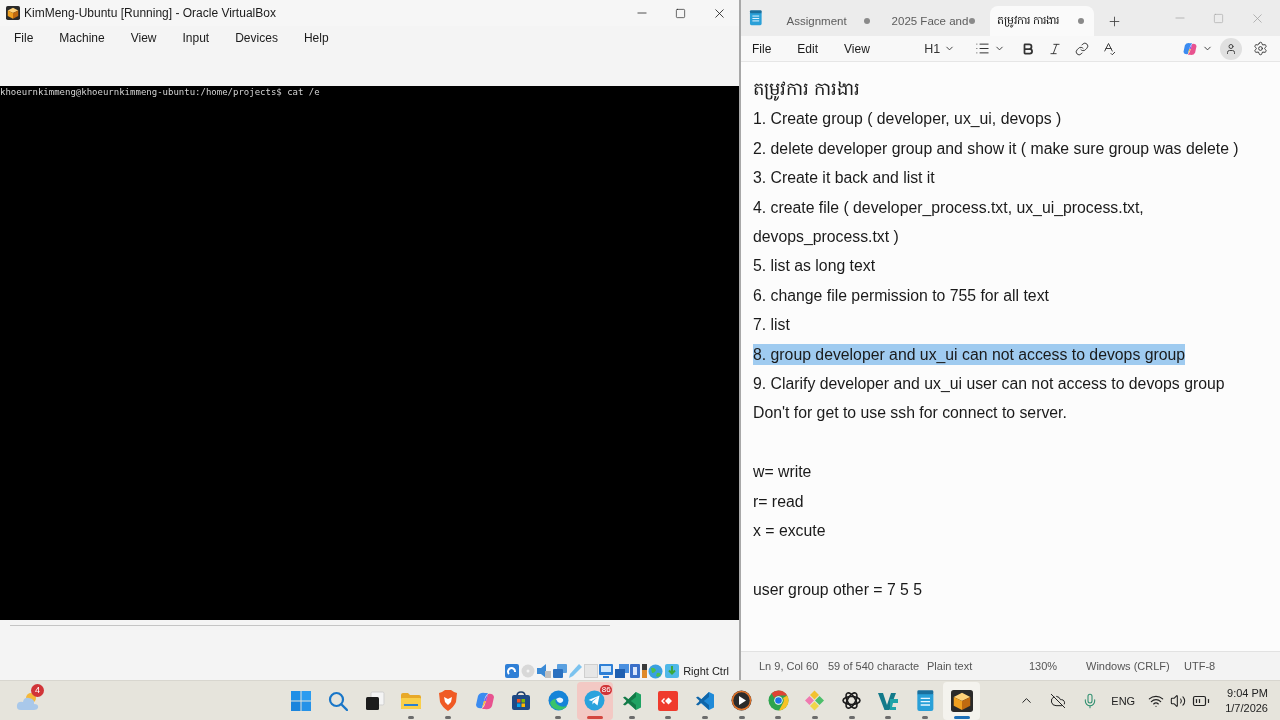  Describe the element at coordinates (1041, 21) in the screenshot. I see `tab: តម្រូវការ ការងារ` at that location.